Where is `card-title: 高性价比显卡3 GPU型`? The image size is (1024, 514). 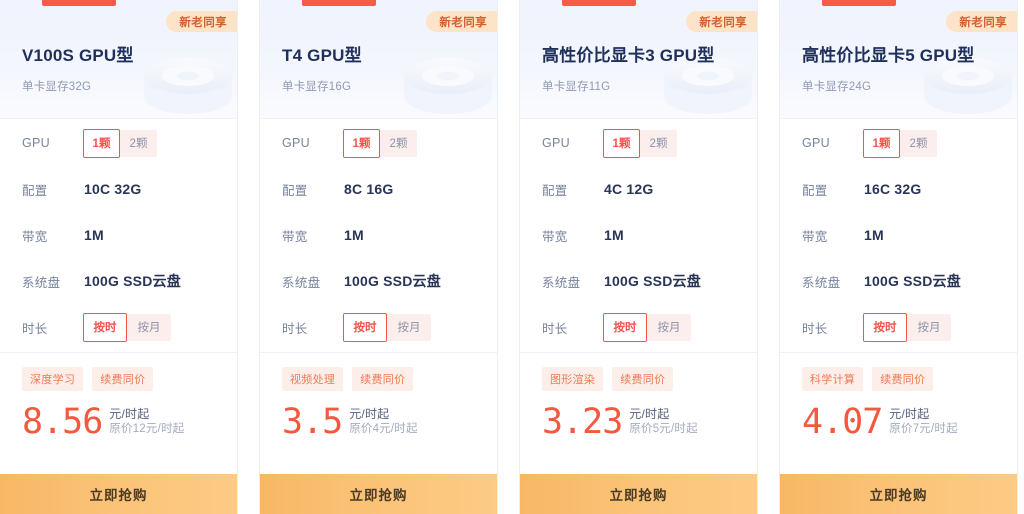 card-title: 高性价比显卡3 GPU型 is located at coordinates (628, 55).